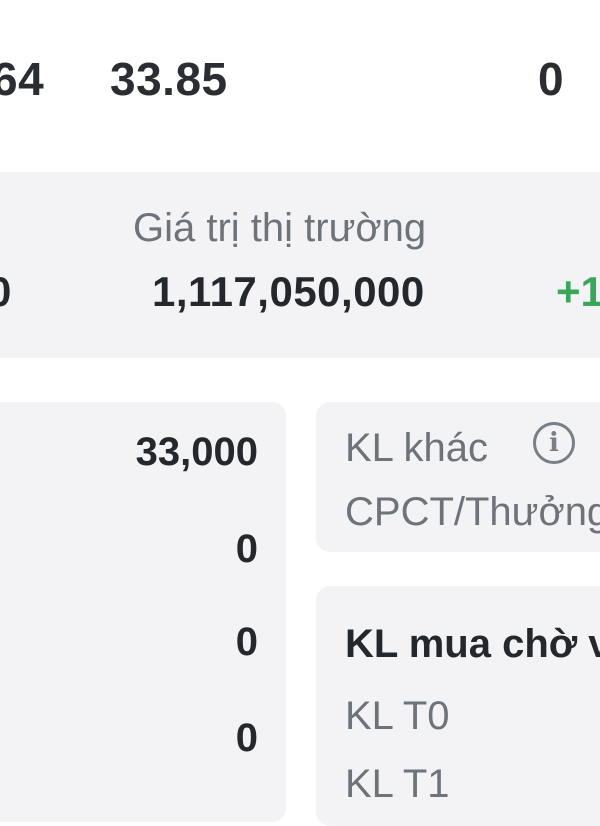  I want to click on market-change: +1, so click(578, 291).